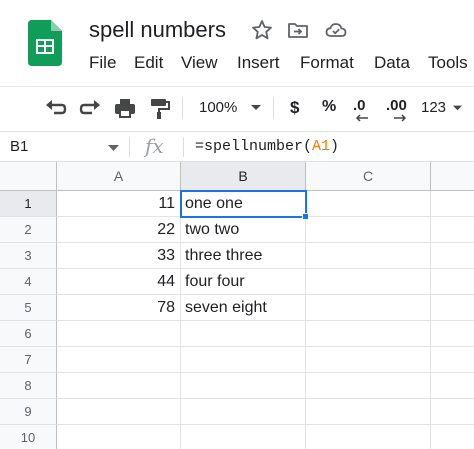 This screenshot has height=449, width=474. Describe the element at coordinates (258, 63) in the screenshot. I see `menu-insert: Insert` at that location.